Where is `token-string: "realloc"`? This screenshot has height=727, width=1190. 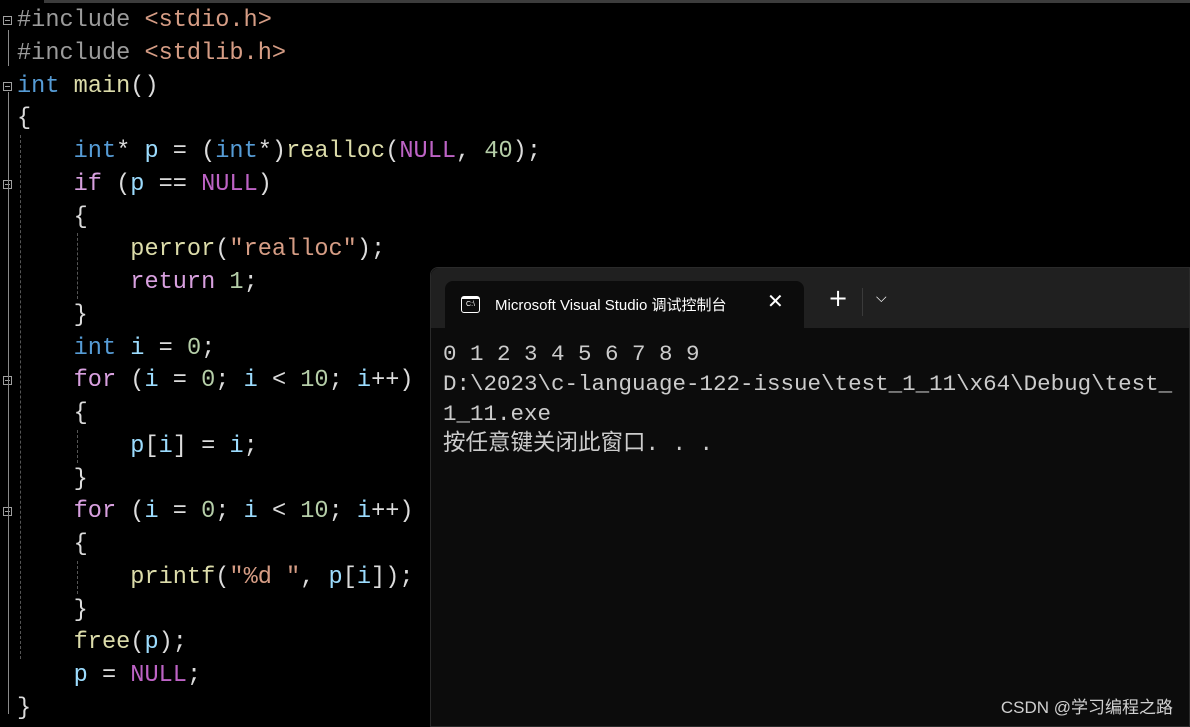 token-string: "realloc" is located at coordinates (293, 250).